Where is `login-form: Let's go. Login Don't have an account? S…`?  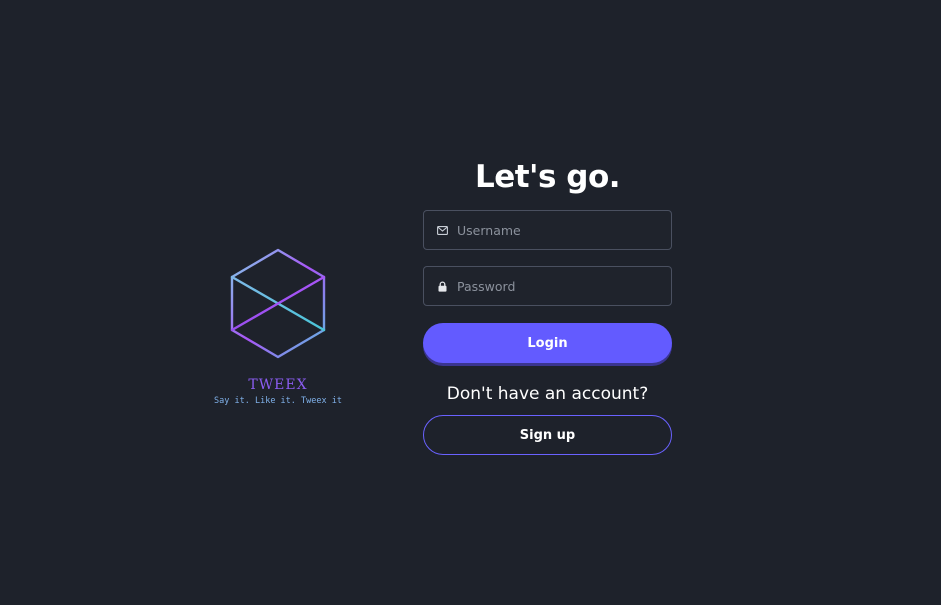
login-form: Let's go. Login Don't have an account? S… is located at coordinates (547, 305).